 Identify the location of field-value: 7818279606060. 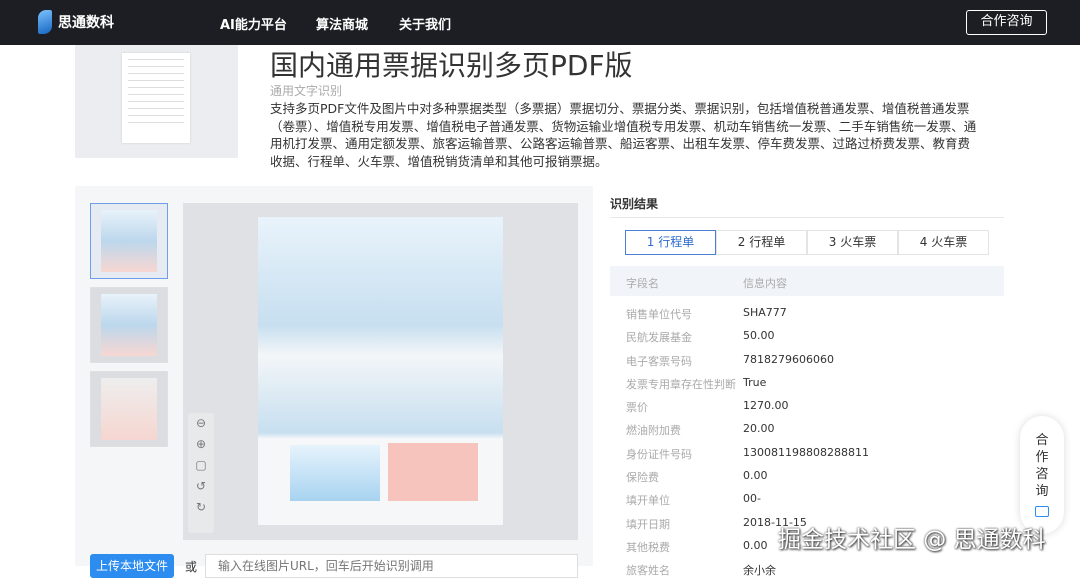
(788, 359).